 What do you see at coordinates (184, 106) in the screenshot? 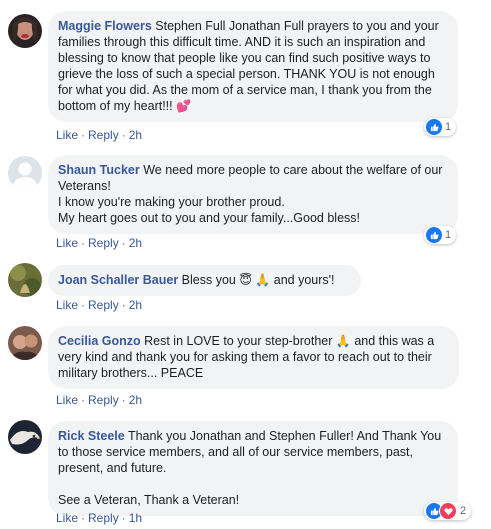
I see `two-hearts-emoji: 💕` at bounding box center [184, 106].